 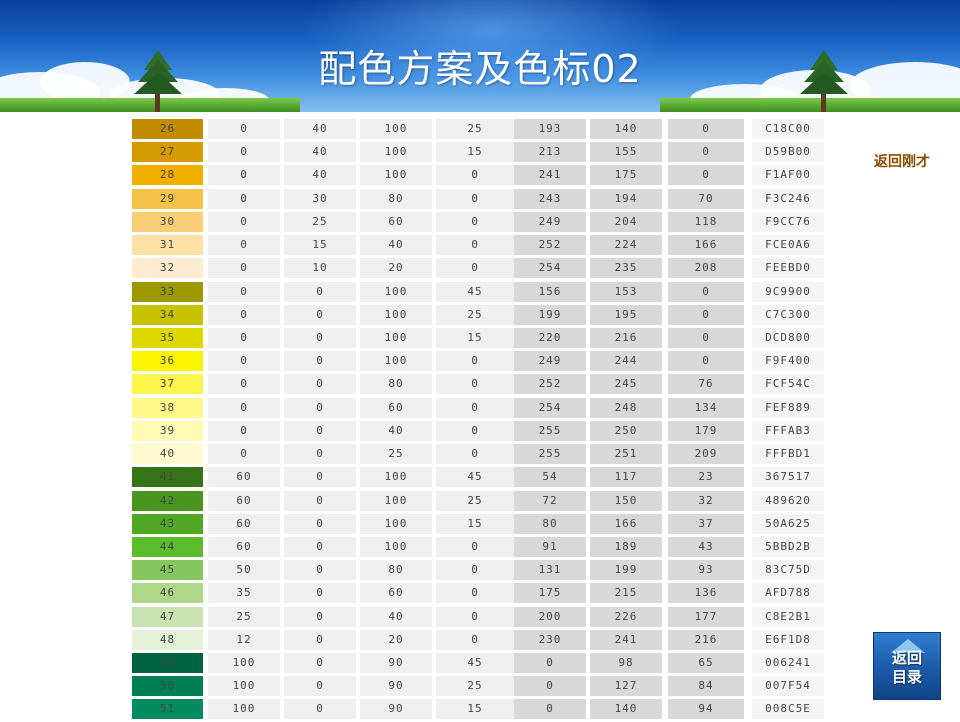 I want to click on hex-value: AFD788, so click(x=788, y=593).